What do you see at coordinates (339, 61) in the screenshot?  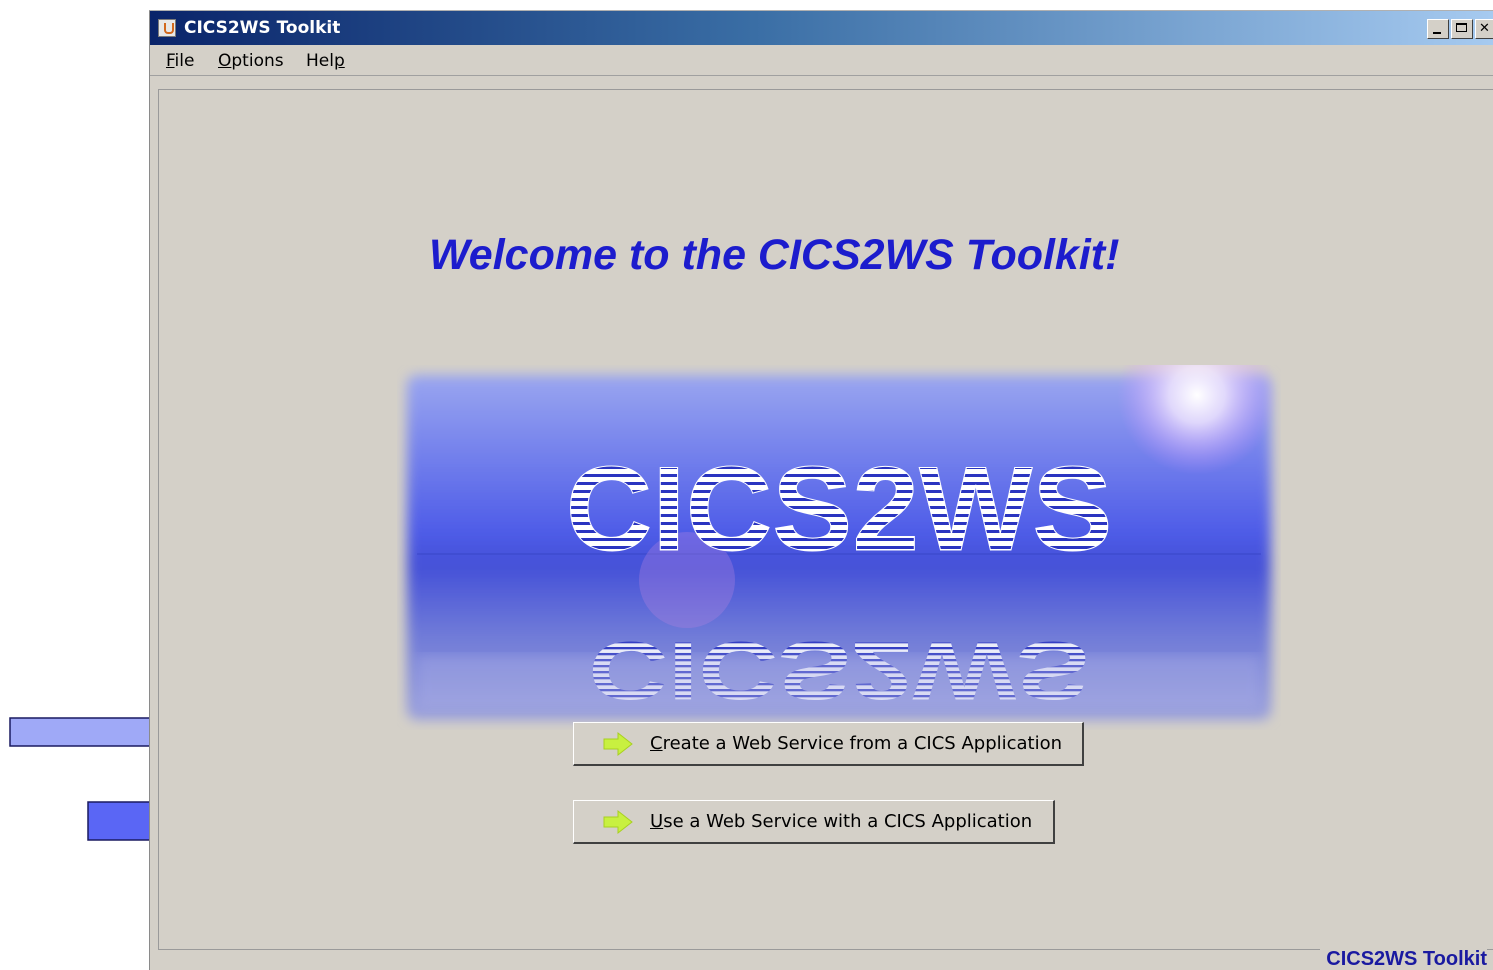 I see `menu-help-mnemonic: p` at bounding box center [339, 61].